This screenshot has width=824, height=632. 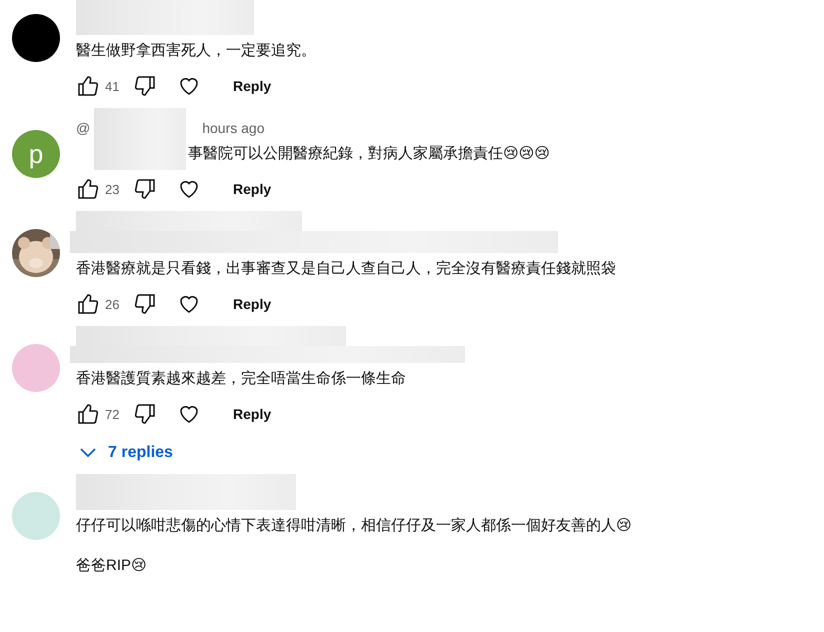 I want to click on comment-text: 香港醫療就是只看錢，出事審查又是自己人查自己人，完全沒有醫療責任錢就照袋, so click(x=346, y=269).